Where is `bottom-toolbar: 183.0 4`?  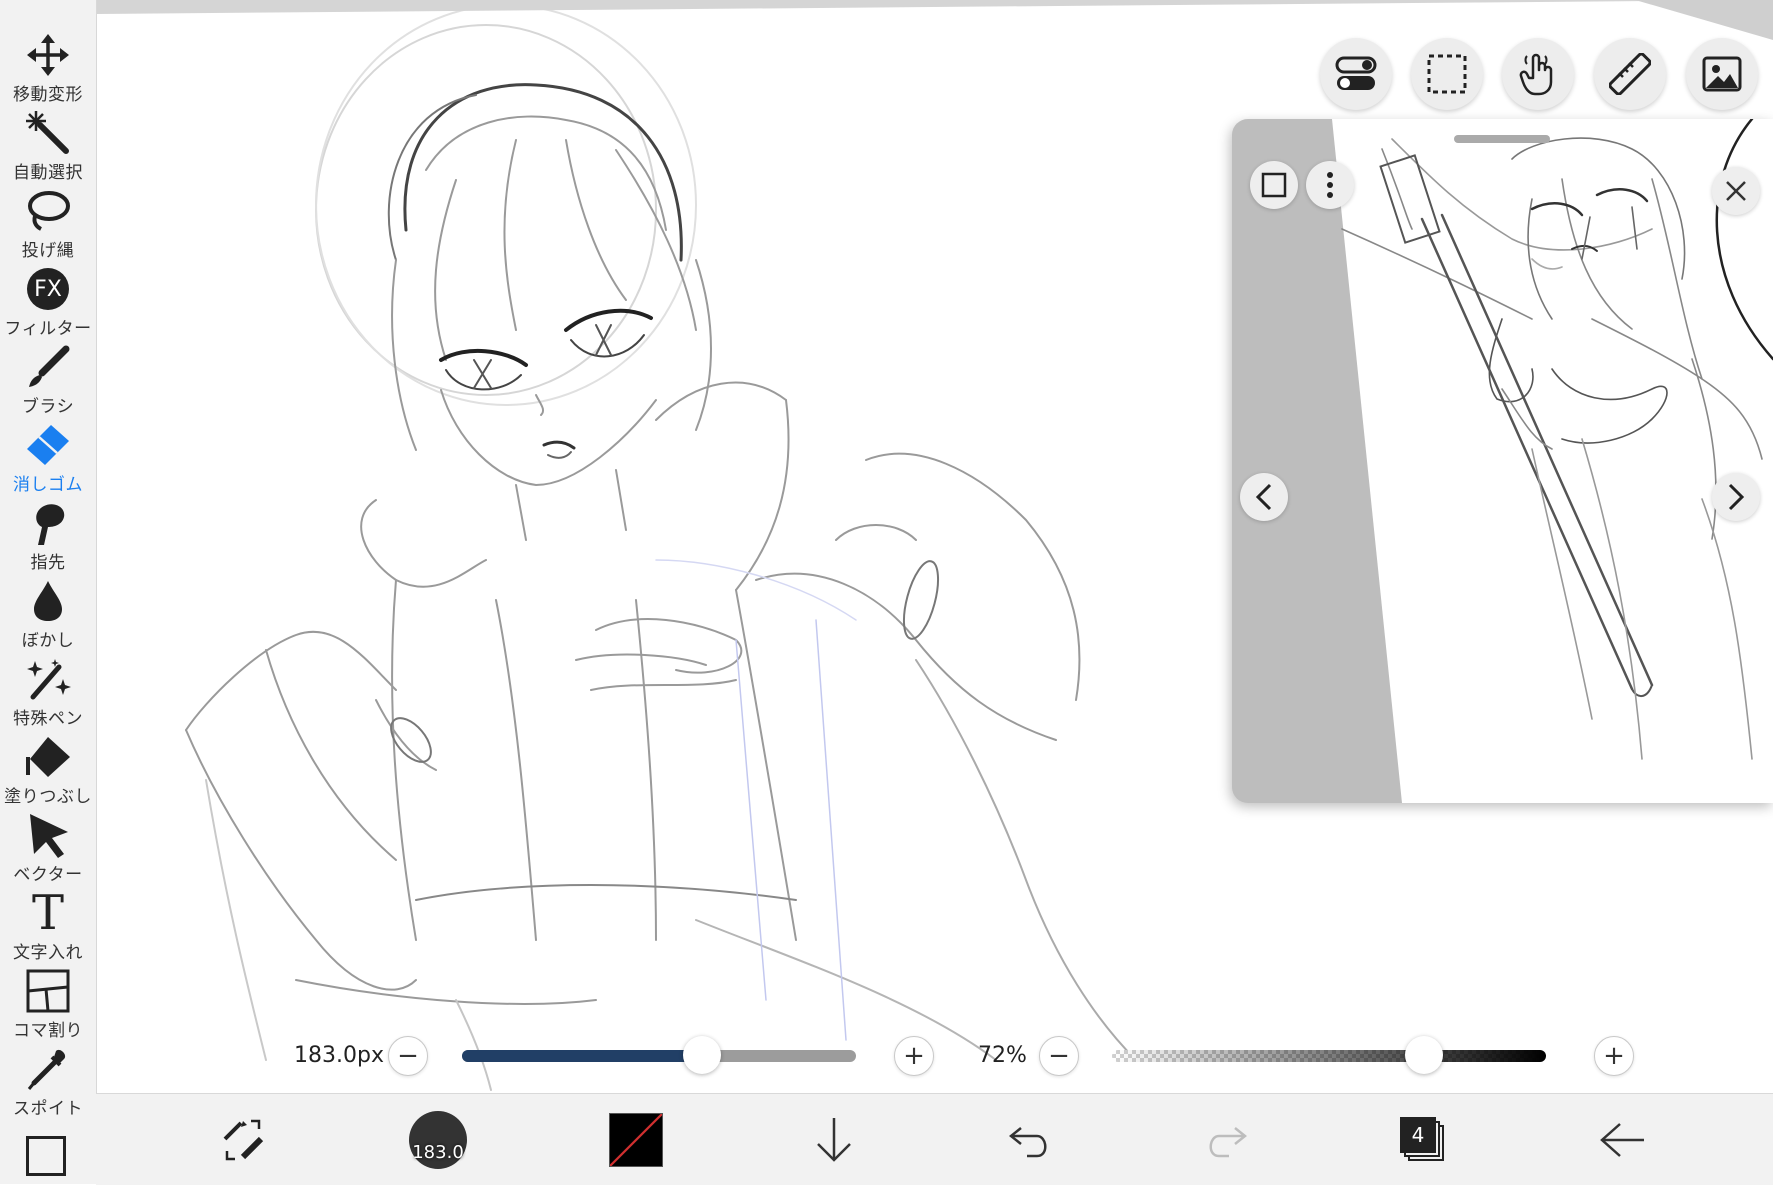 bottom-toolbar: 183.0 4 is located at coordinates (934, 1139).